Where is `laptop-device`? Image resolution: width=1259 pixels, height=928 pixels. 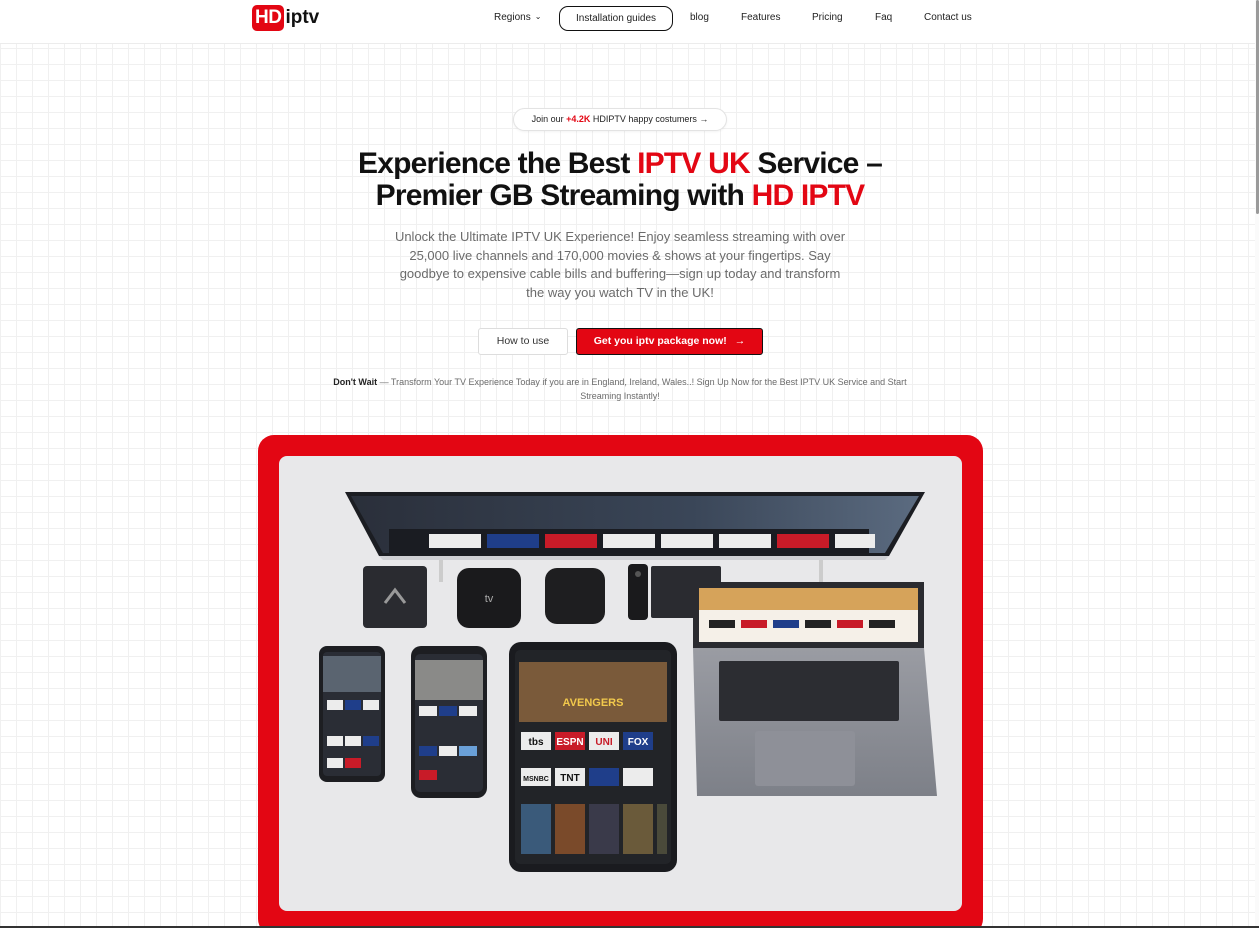
laptop-device is located at coordinates (815, 689).